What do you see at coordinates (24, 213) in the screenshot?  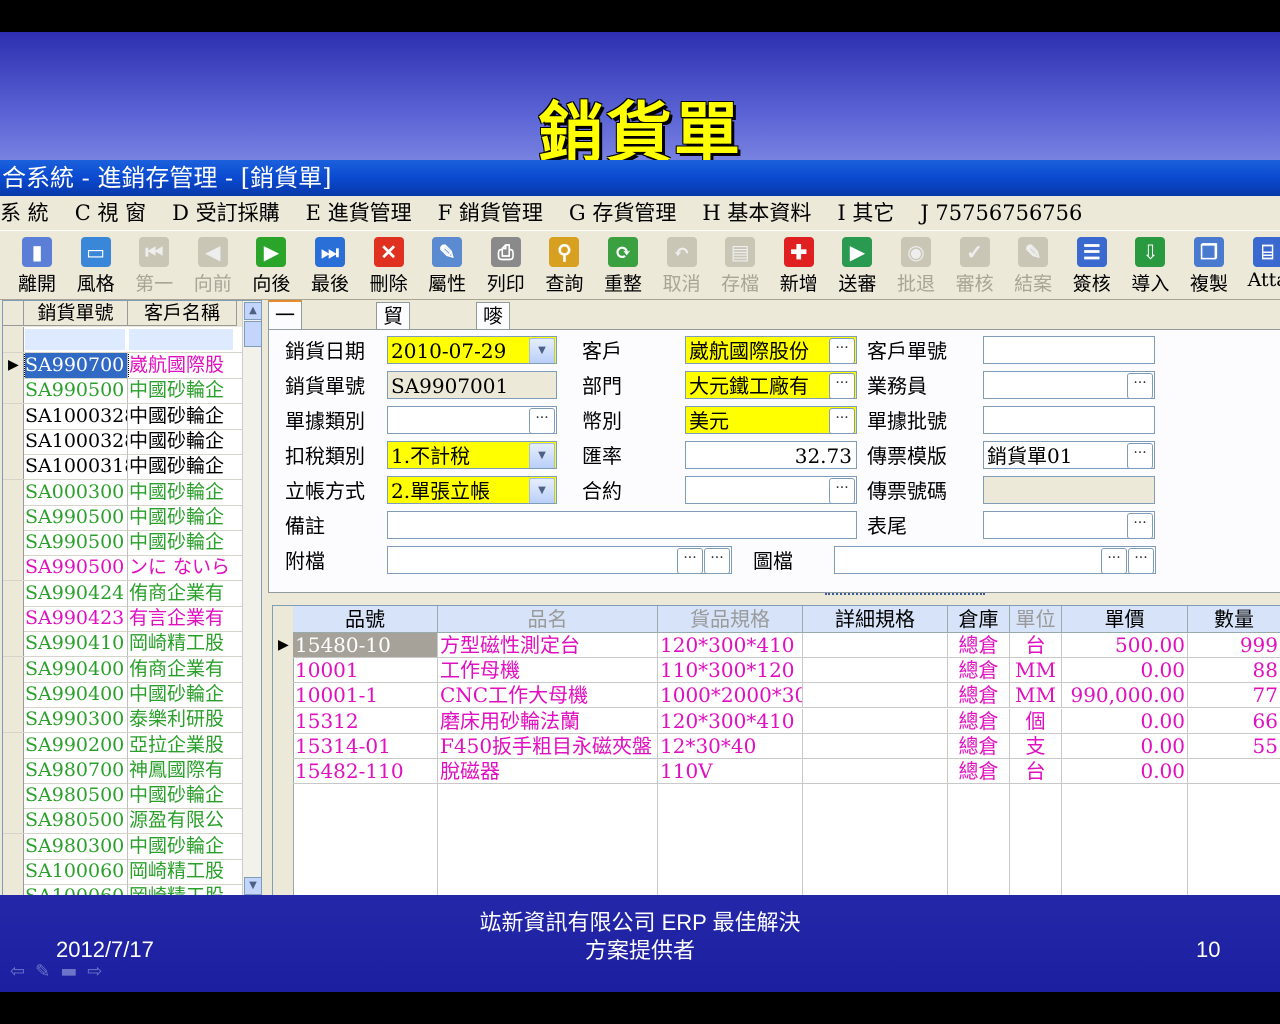 I see `menu-item-0: 系 統` at bounding box center [24, 213].